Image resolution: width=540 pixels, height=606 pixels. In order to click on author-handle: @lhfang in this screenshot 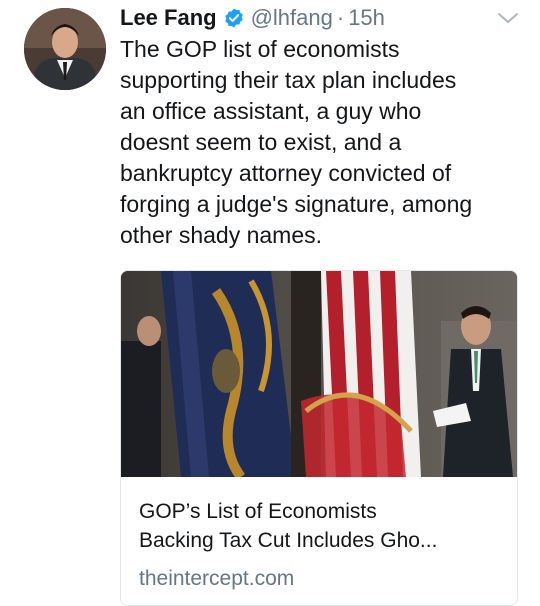, I will do `click(292, 18)`.